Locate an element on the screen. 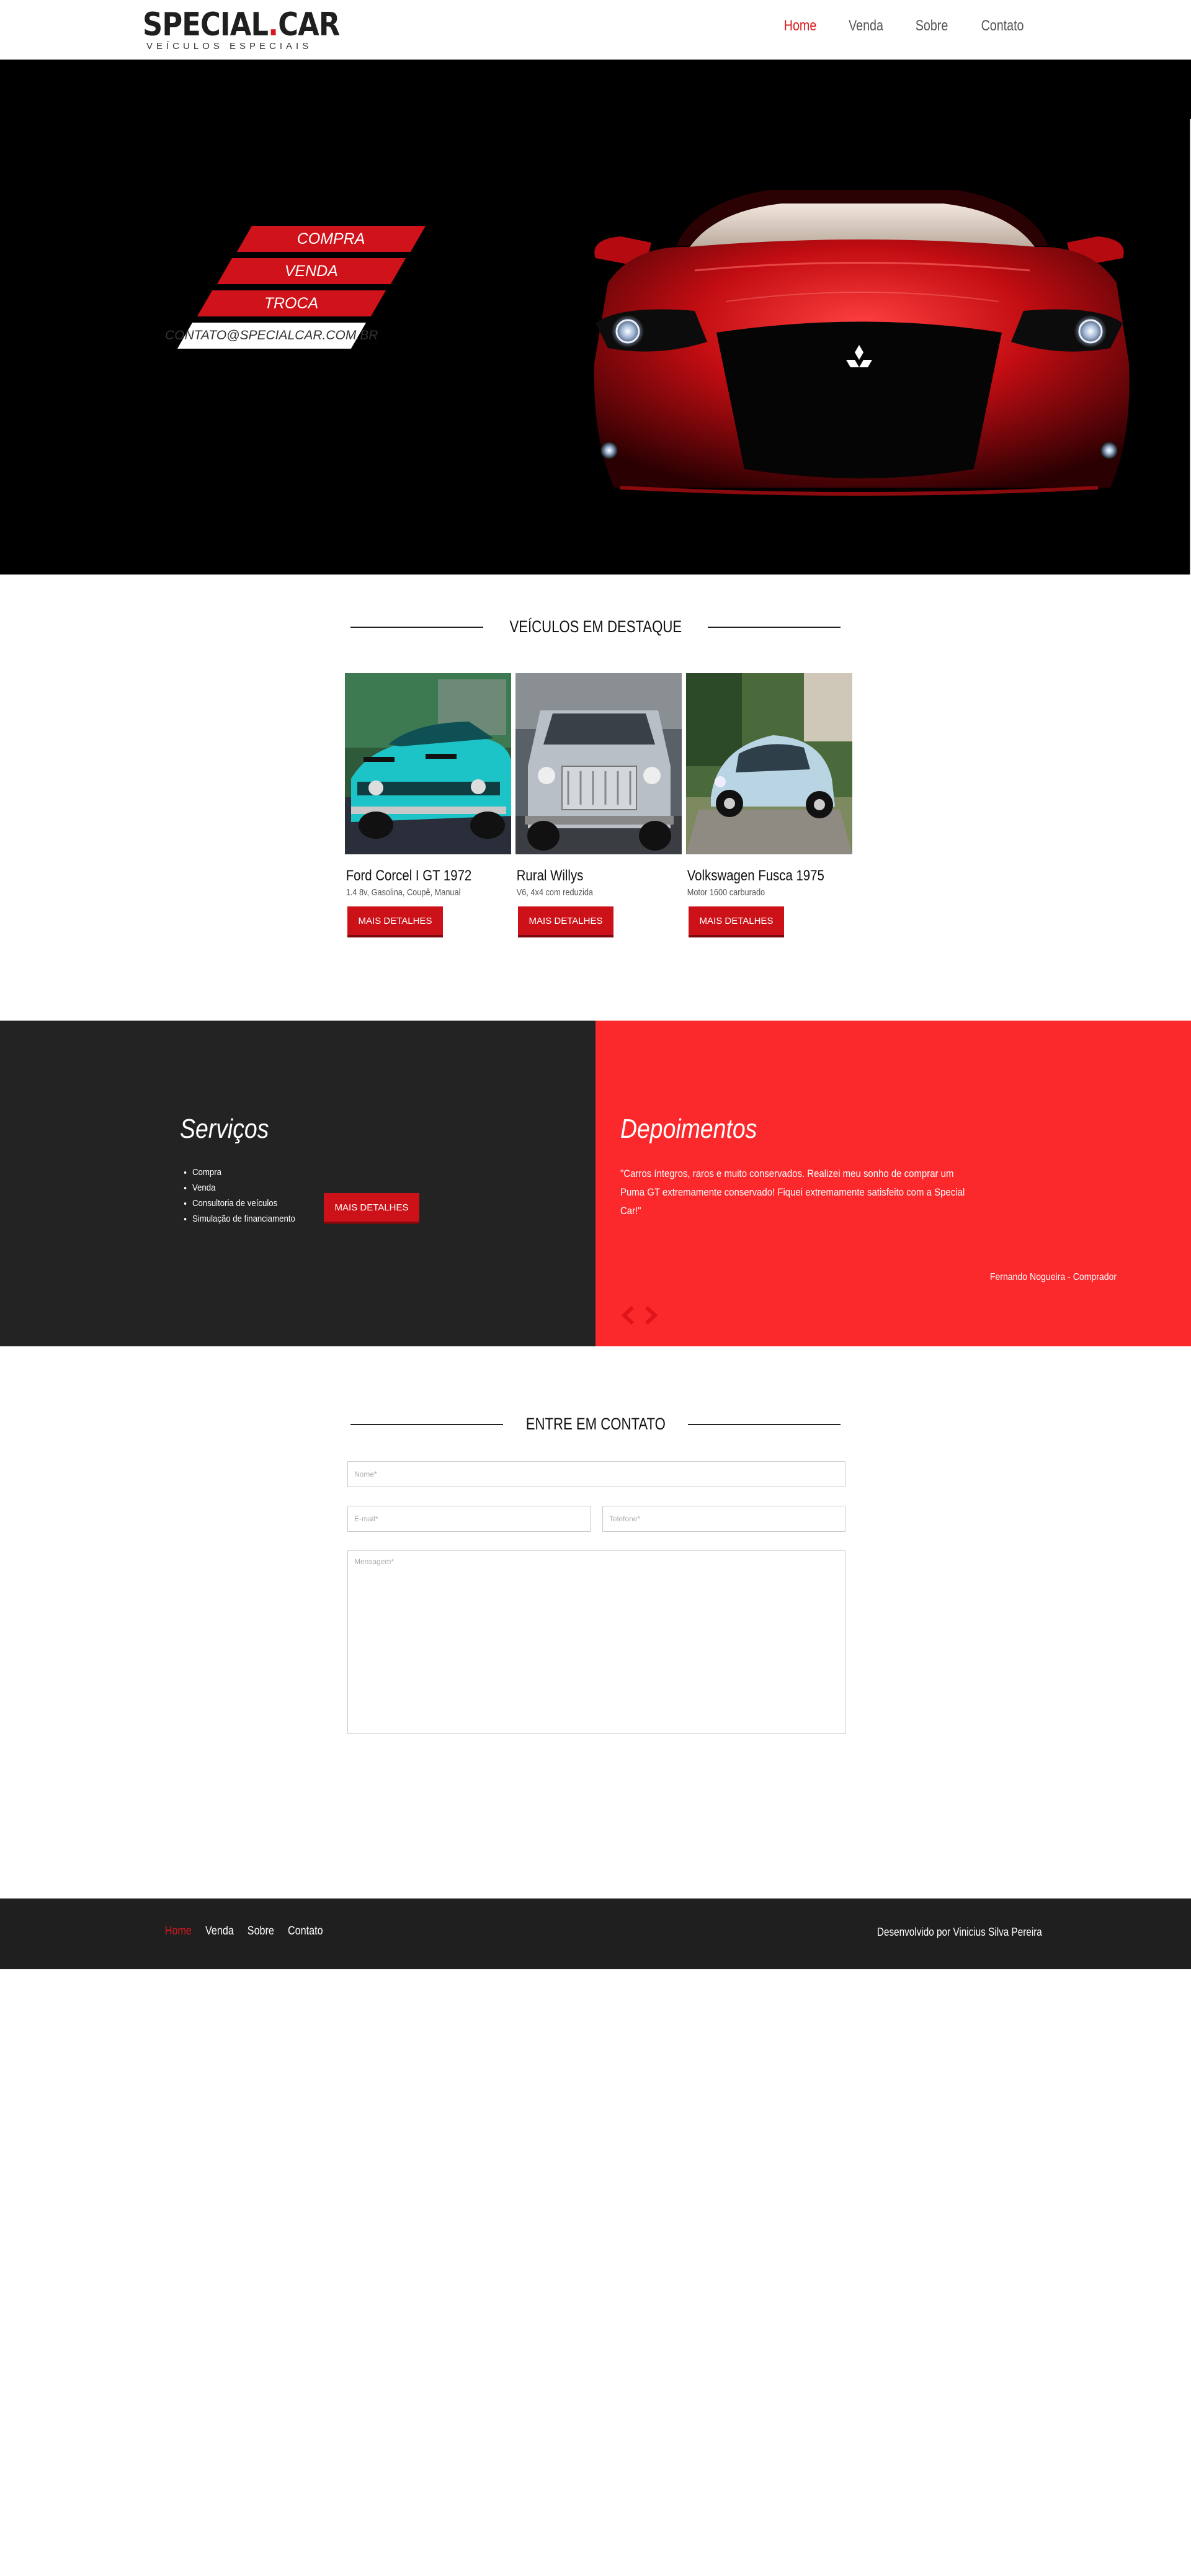  car-desc: 1.4 8v, Gasolina, Coupê, Manual is located at coordinates (403, 892).